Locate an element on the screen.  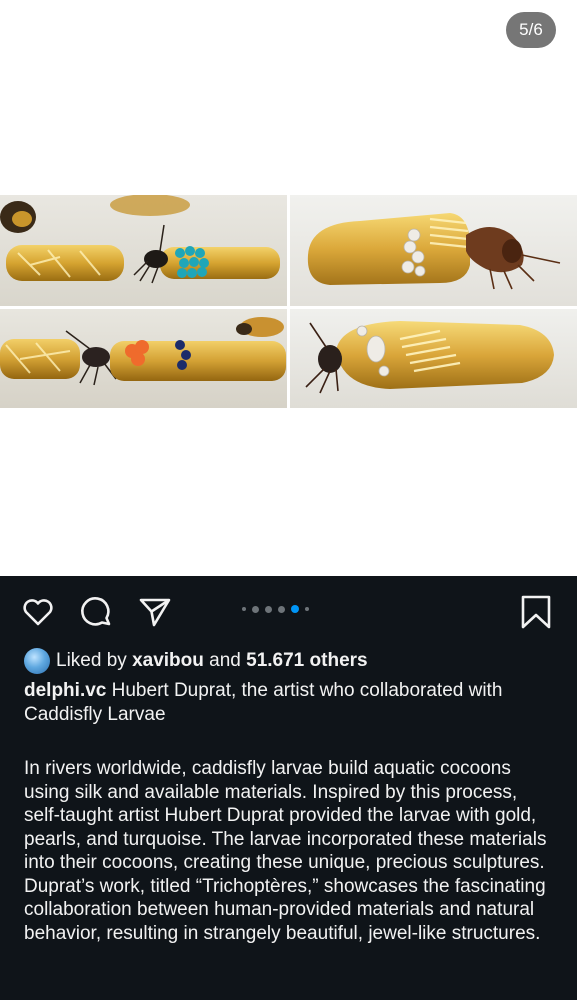
action-bar is located at coordinates (288, 611).